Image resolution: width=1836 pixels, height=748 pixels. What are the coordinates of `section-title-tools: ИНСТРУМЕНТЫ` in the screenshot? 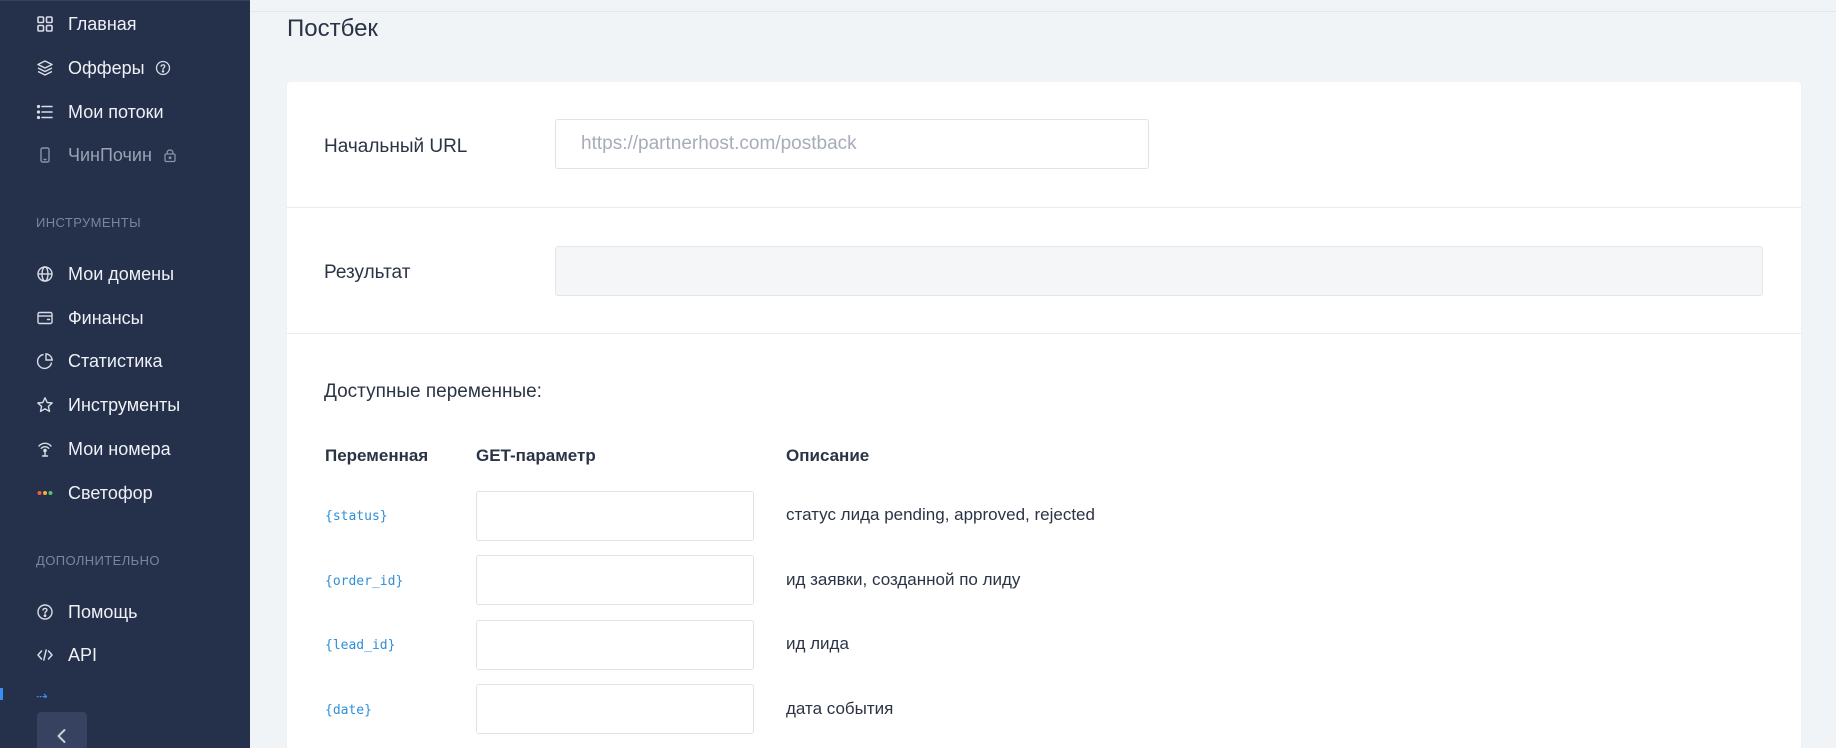 It's located at (89, 222).